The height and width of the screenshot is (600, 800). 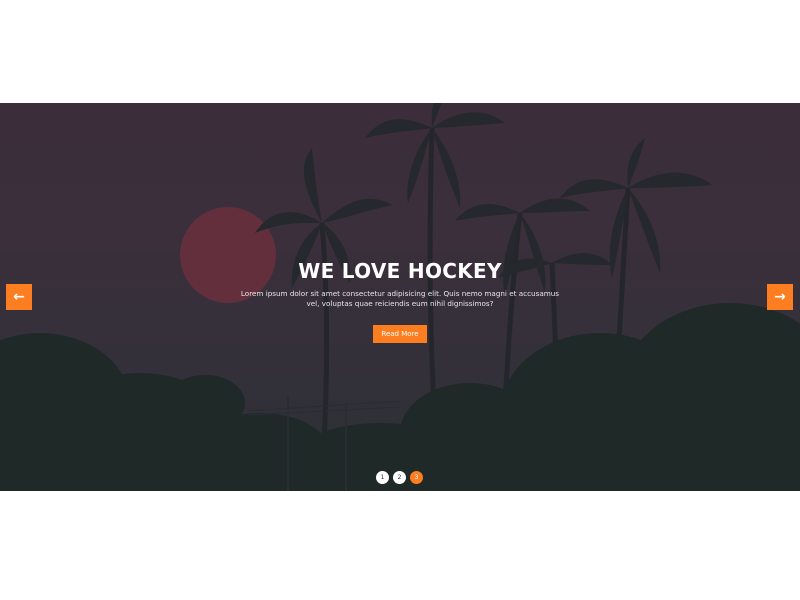 I want to click on read-more-button: Read More, so click(x=400, y=334).